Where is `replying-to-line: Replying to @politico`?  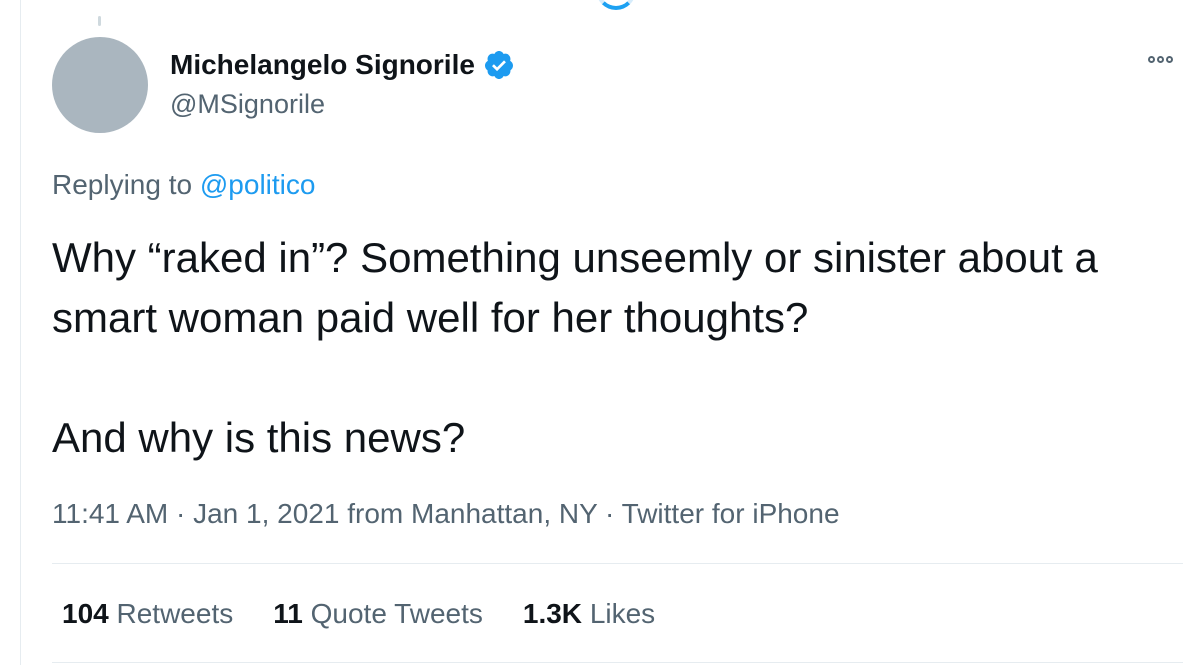 replying-to-line: Replying to @politico is located at coordinates (183, 185).